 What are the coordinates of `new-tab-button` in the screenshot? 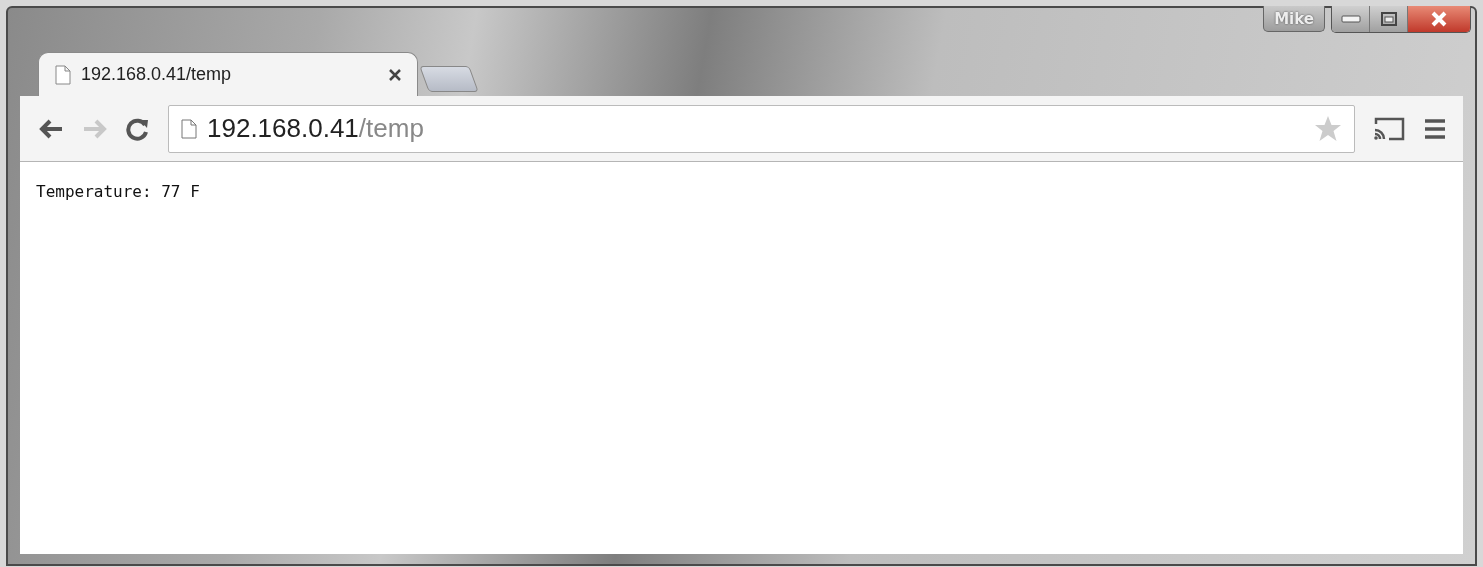 It's located at (449, 79).